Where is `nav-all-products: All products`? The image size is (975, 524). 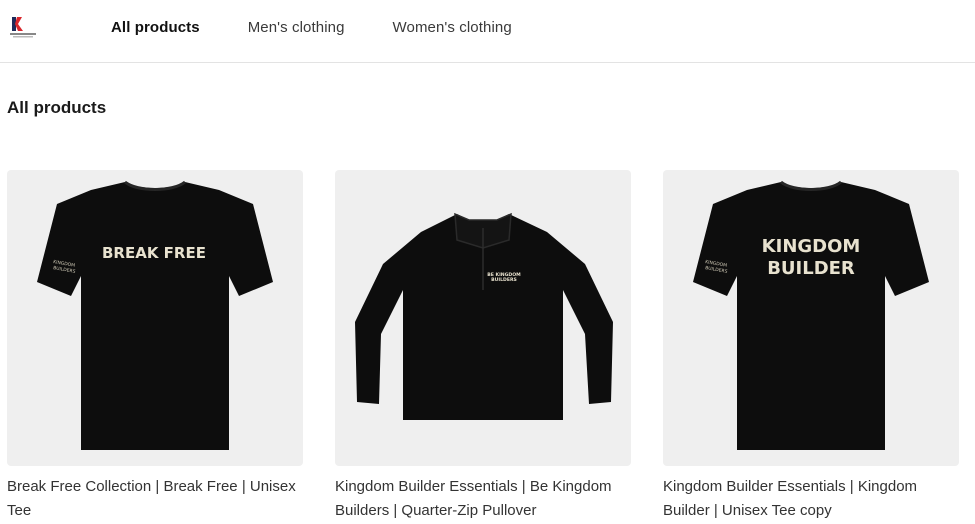
nav-all-products: All products is located at coordinates (155, 27).